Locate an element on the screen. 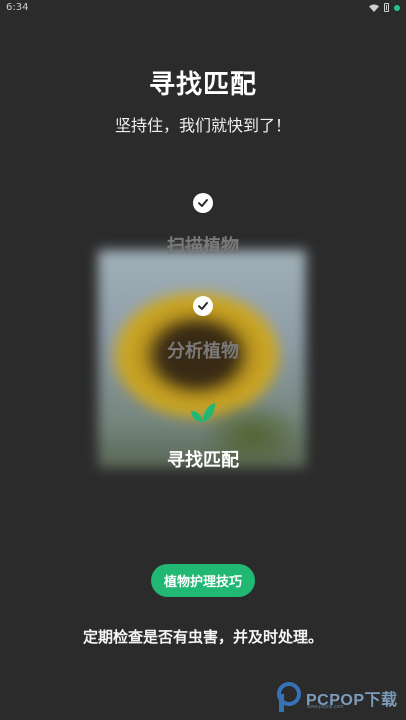 The image size is (406, 720). page-title: 寻找匹配 is located at coordinates (202, 85).